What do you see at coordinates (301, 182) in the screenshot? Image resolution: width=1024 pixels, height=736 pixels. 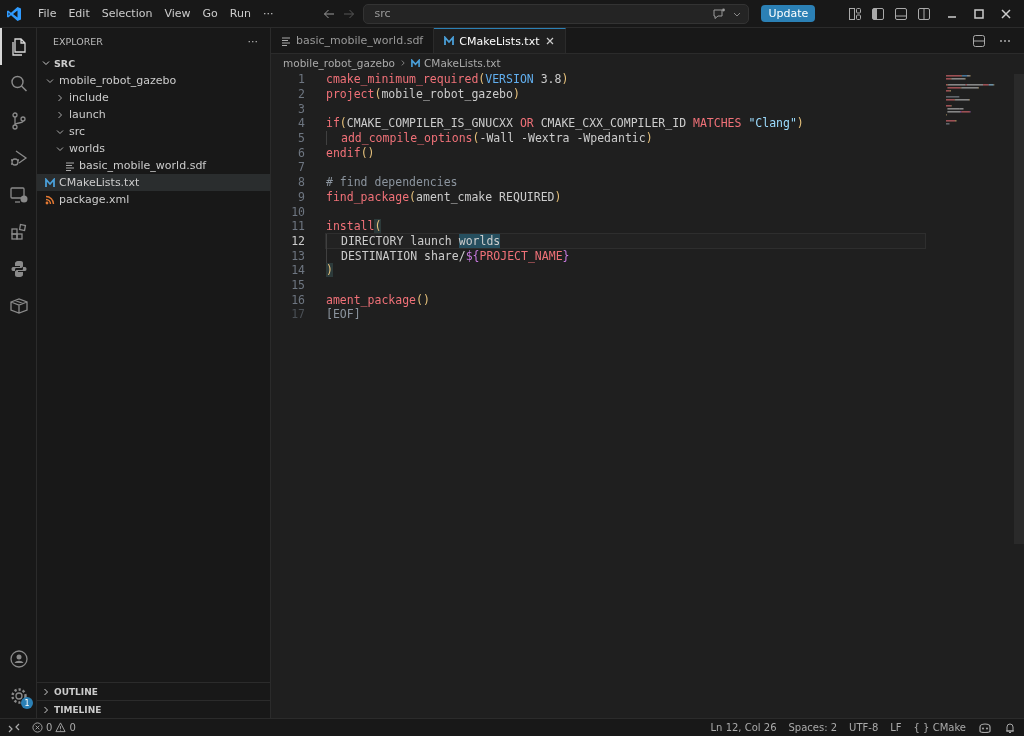 I see `line-number: 8` at bounding box center [301, 182].